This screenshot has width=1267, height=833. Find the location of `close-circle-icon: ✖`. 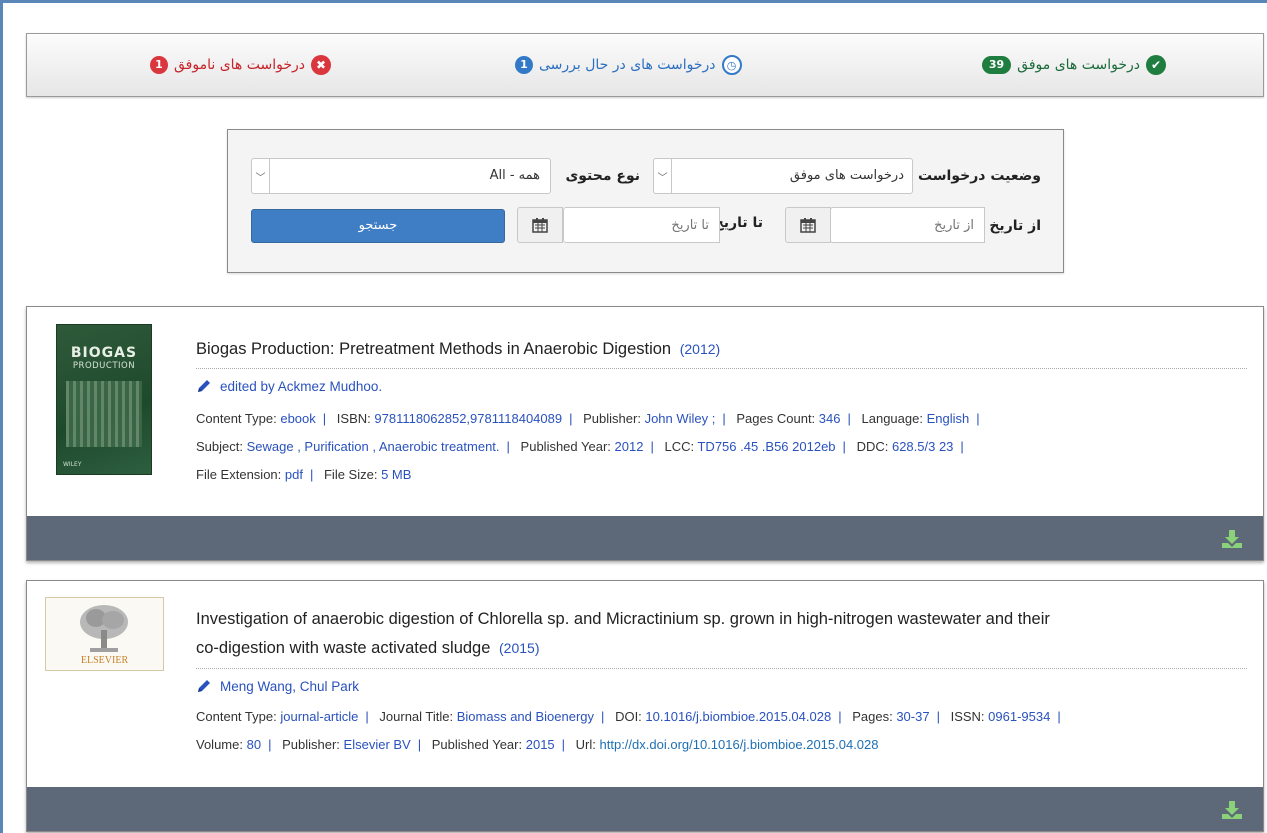

close-circle-icon: ✖ is located at coordinates (321, 65).